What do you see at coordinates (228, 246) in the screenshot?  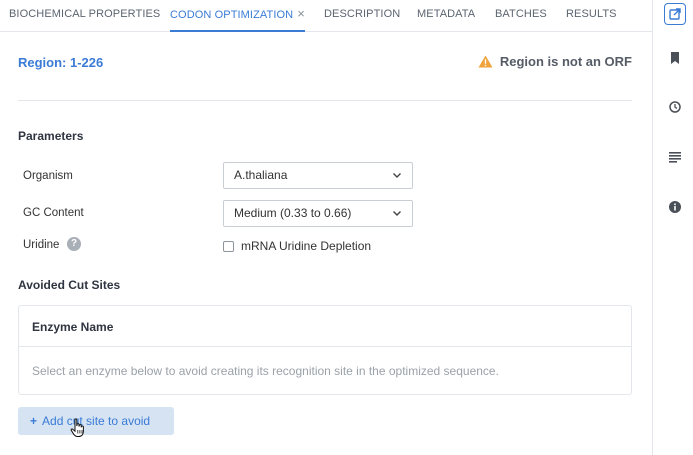 I see `uridine-depletion-checkbox` at bounding box center [228, 246].